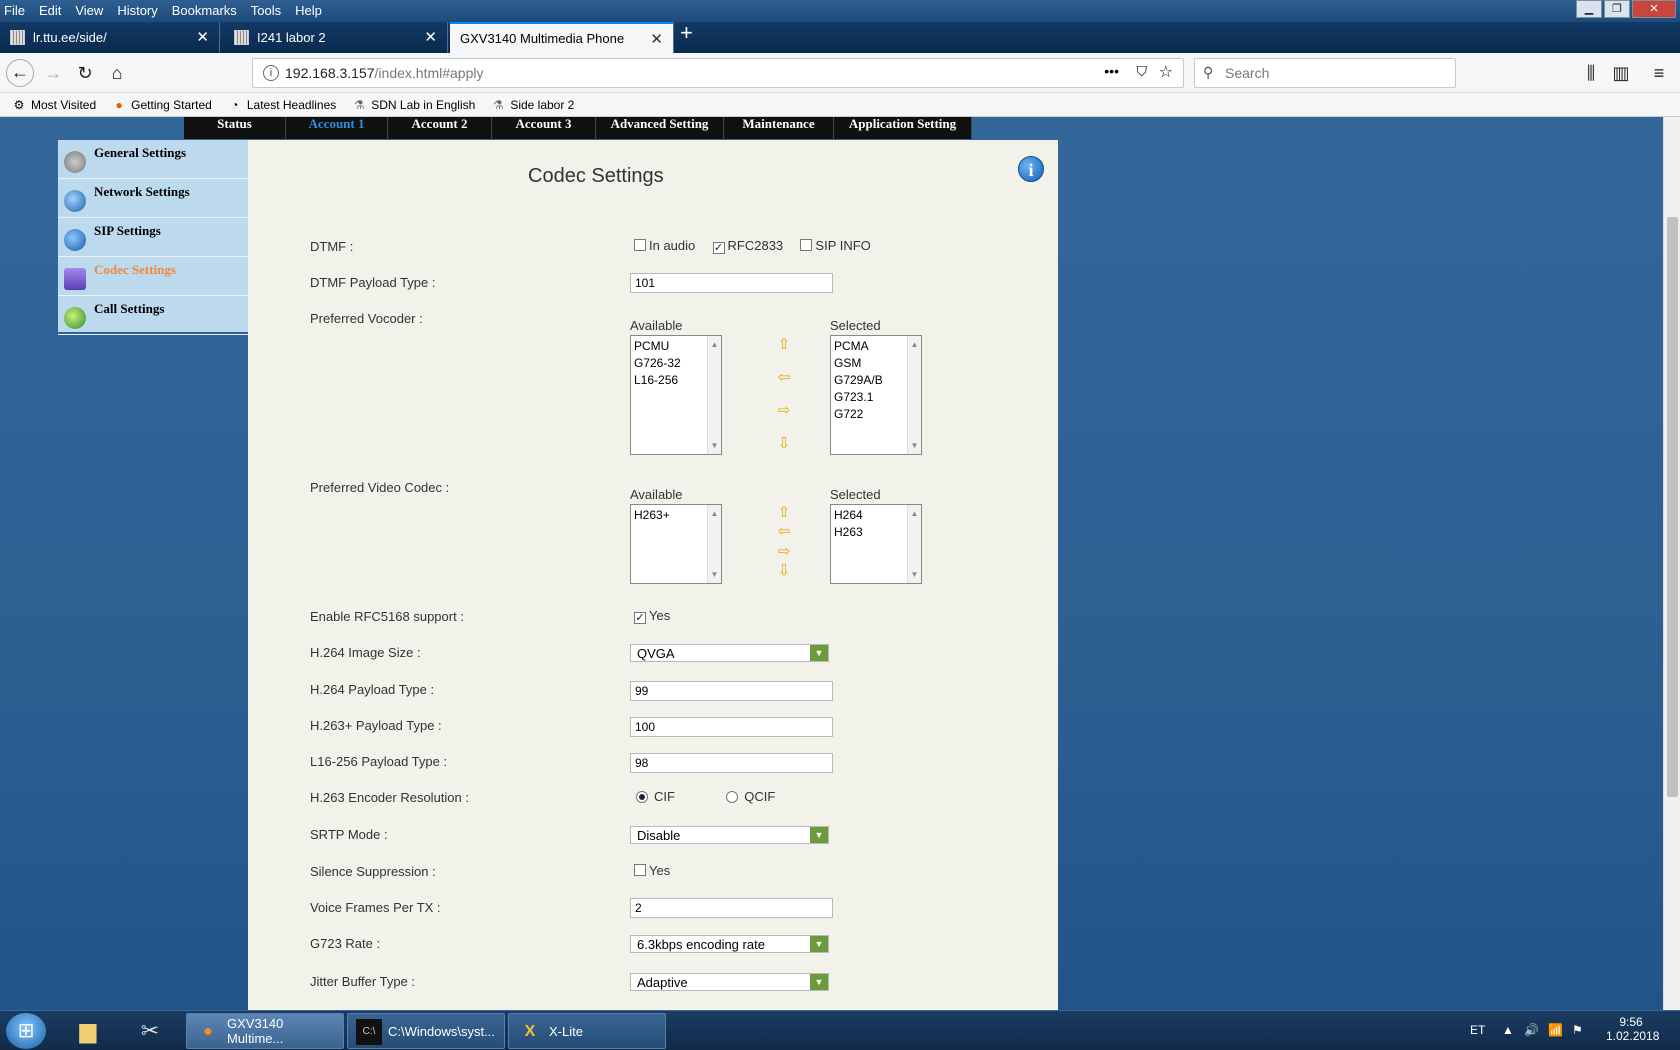 The height and width of the screenshot is (1050, 1680). I want to click on clock: 9:56 1.02.2018, so click(1632, 1029).